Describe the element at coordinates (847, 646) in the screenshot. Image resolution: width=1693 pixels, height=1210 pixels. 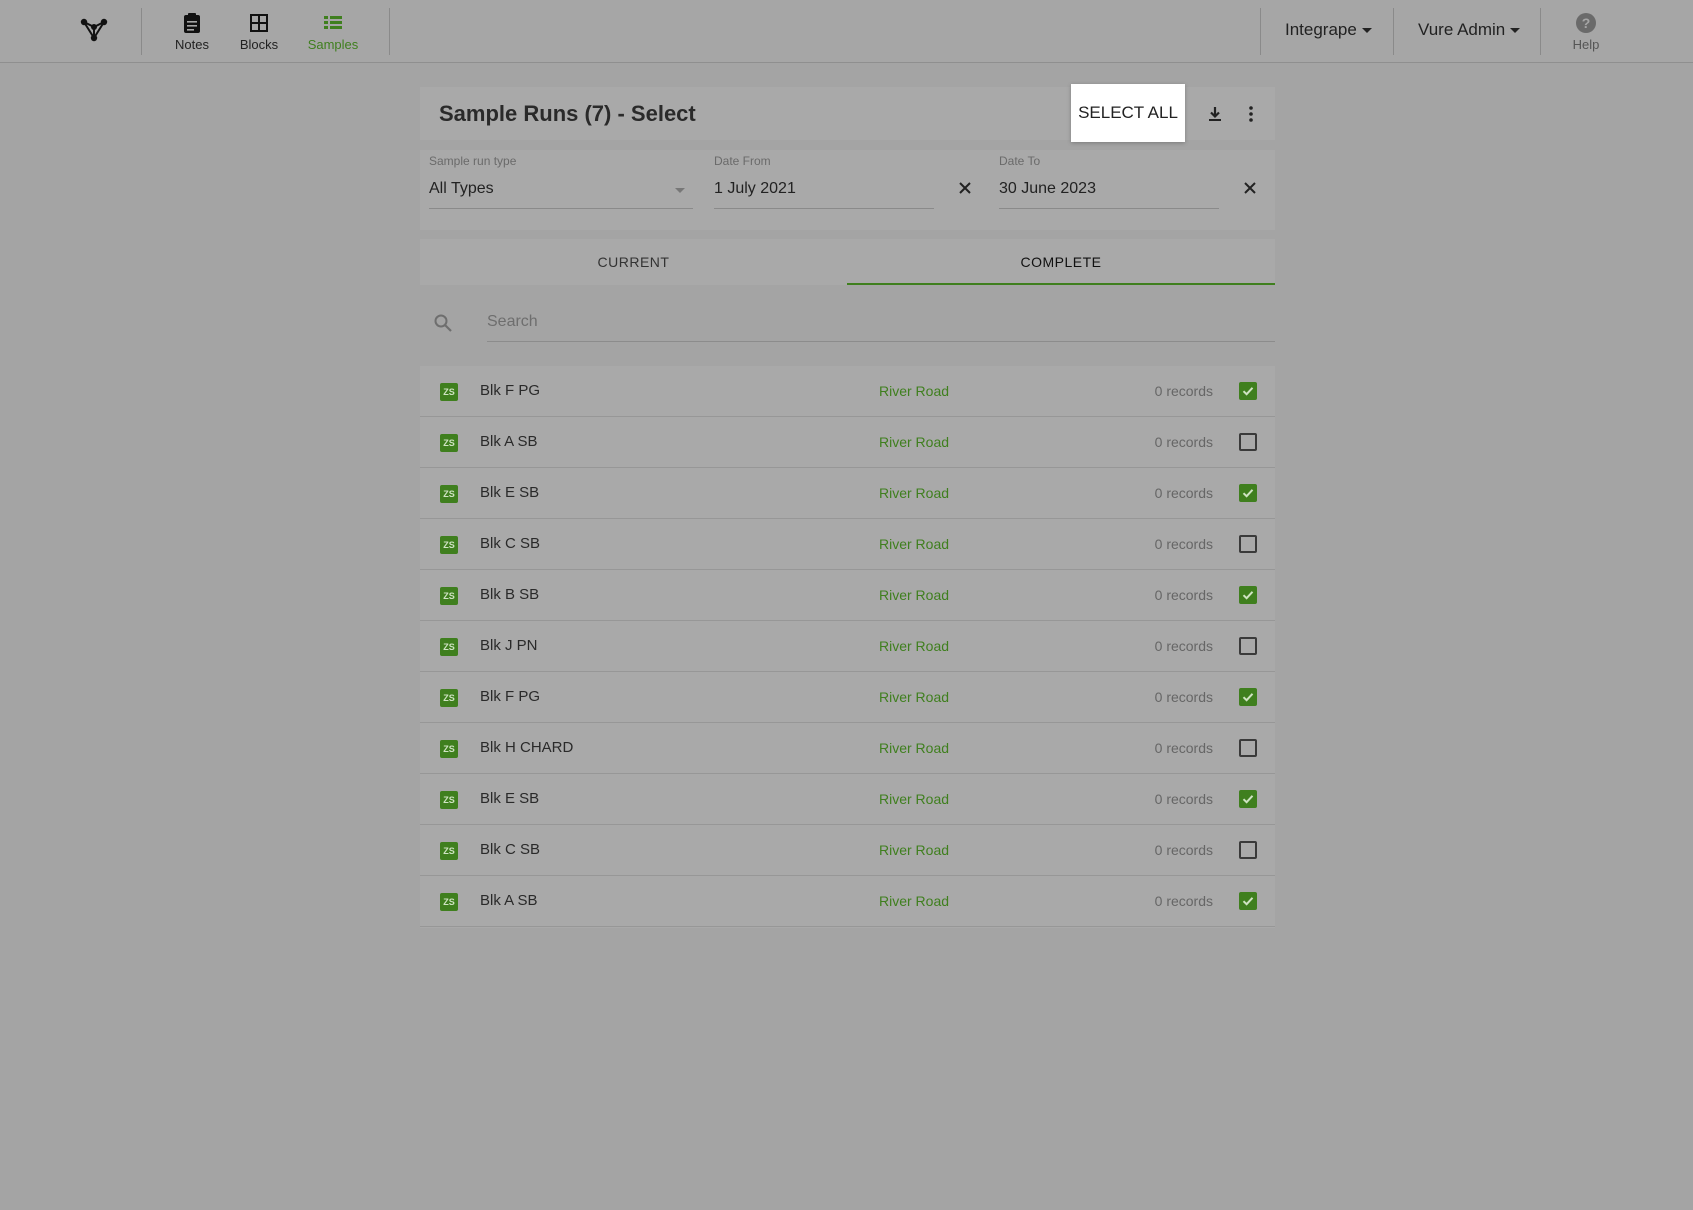
I see `list-item: ZS Blk J PN River Road 0 records` at that location.